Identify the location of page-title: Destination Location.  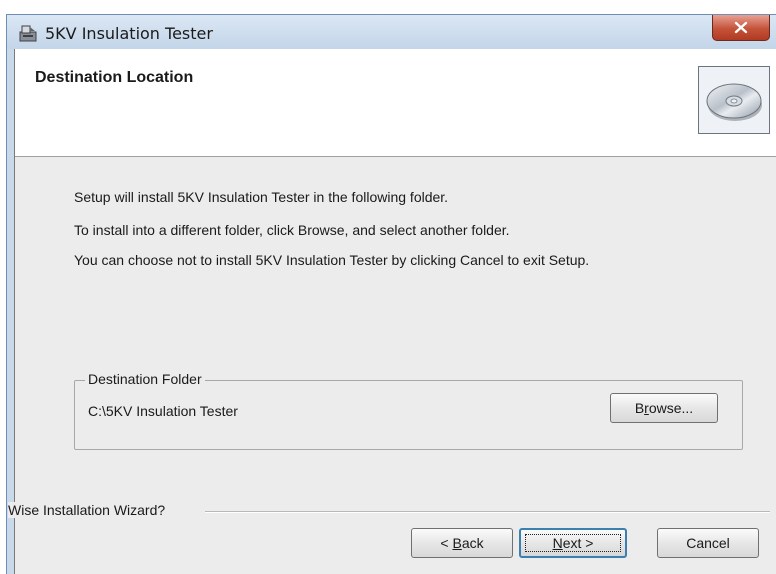
(114, 77).